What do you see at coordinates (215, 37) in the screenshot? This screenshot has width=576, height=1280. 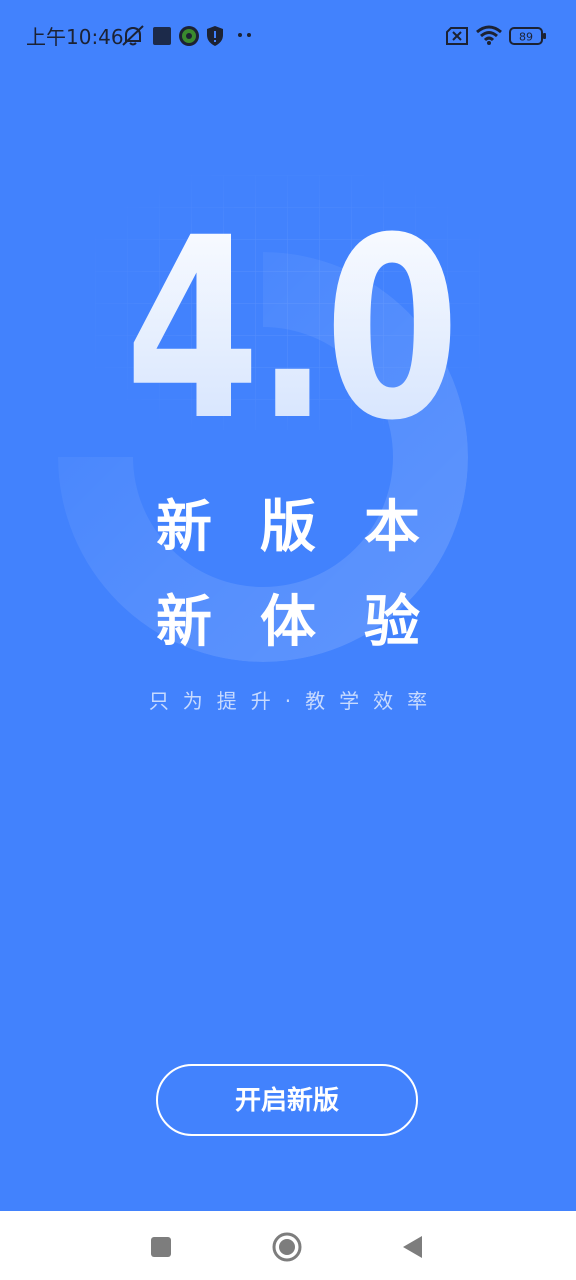 I see `shield-icon` at bounding box center [215, 37].